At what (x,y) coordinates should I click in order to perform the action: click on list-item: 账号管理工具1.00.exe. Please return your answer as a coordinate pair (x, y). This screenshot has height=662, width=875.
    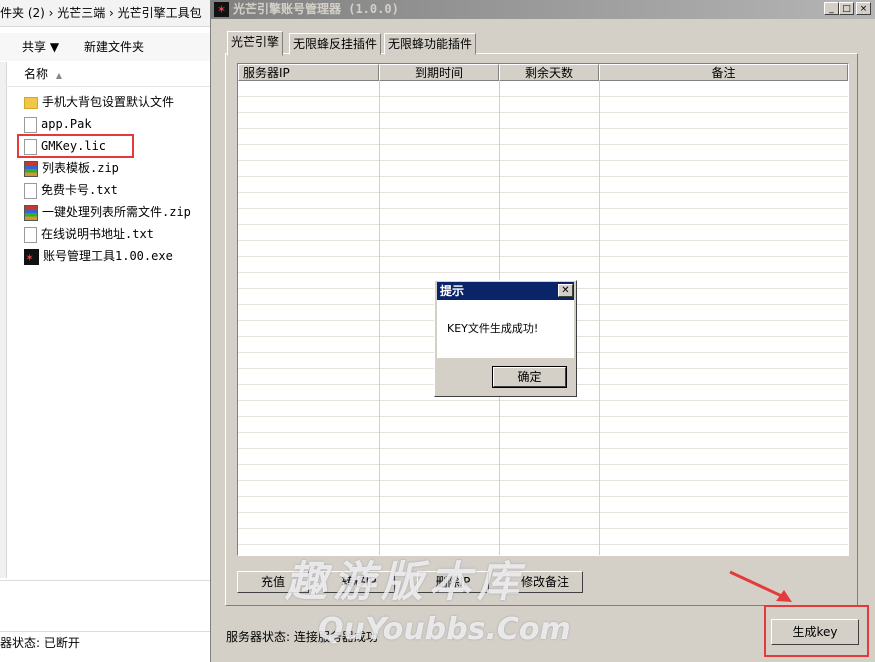
    Looking at the image, I should click on (98, 256).